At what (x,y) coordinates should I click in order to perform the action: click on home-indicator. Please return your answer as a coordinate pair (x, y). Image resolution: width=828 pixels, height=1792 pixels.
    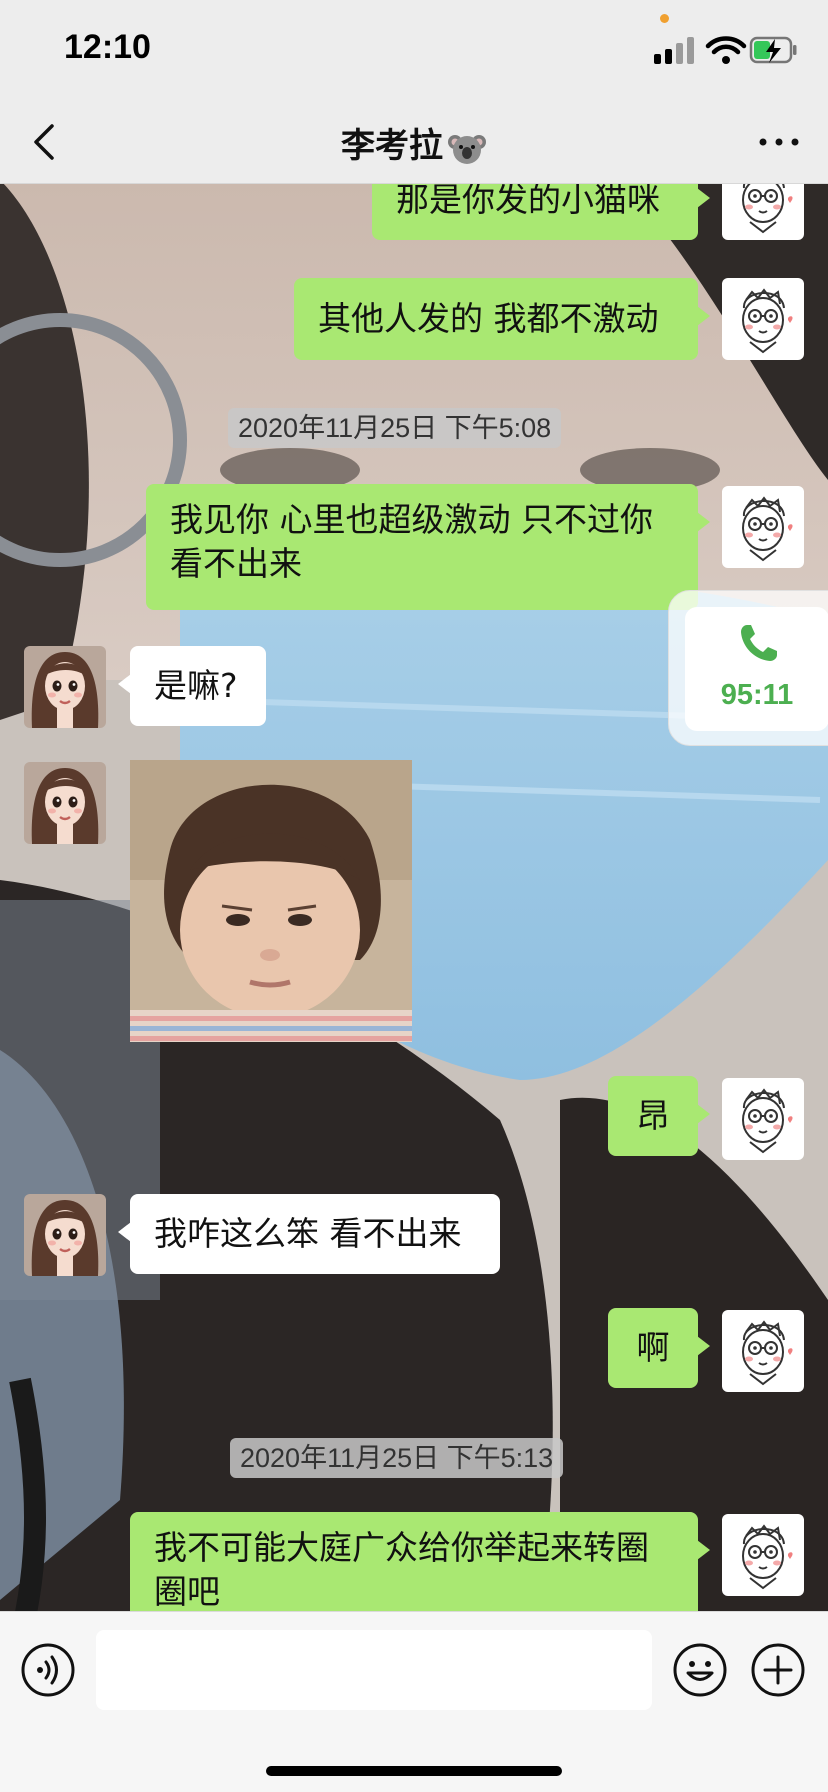
    Looking at the image, I should click on (414, 1771).